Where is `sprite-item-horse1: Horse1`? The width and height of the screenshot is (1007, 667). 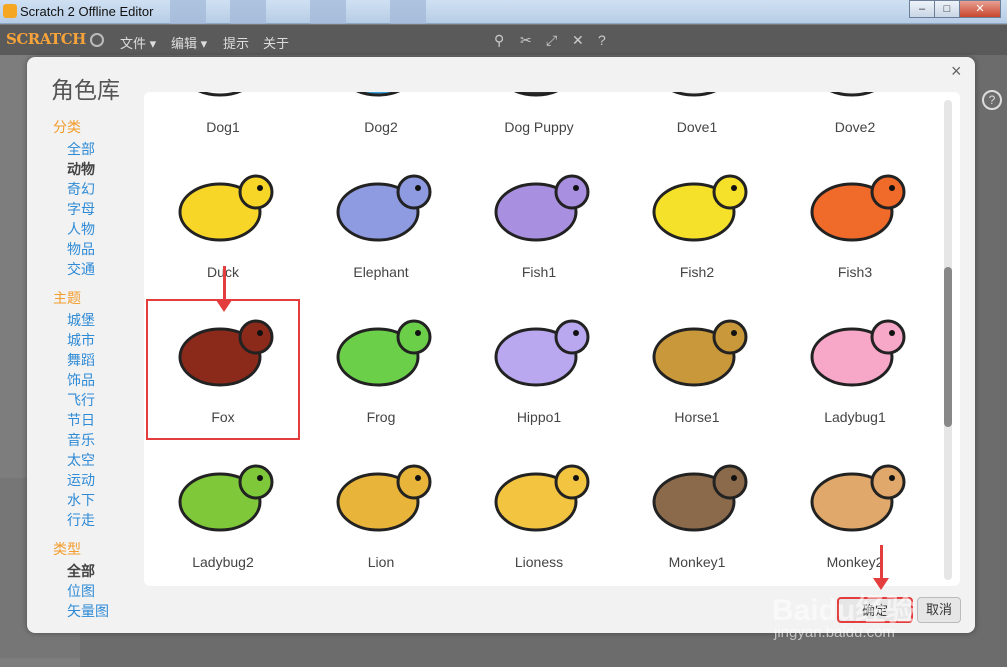 sprite-item-horse1: Horse1 is located at coordinates (697, 369).